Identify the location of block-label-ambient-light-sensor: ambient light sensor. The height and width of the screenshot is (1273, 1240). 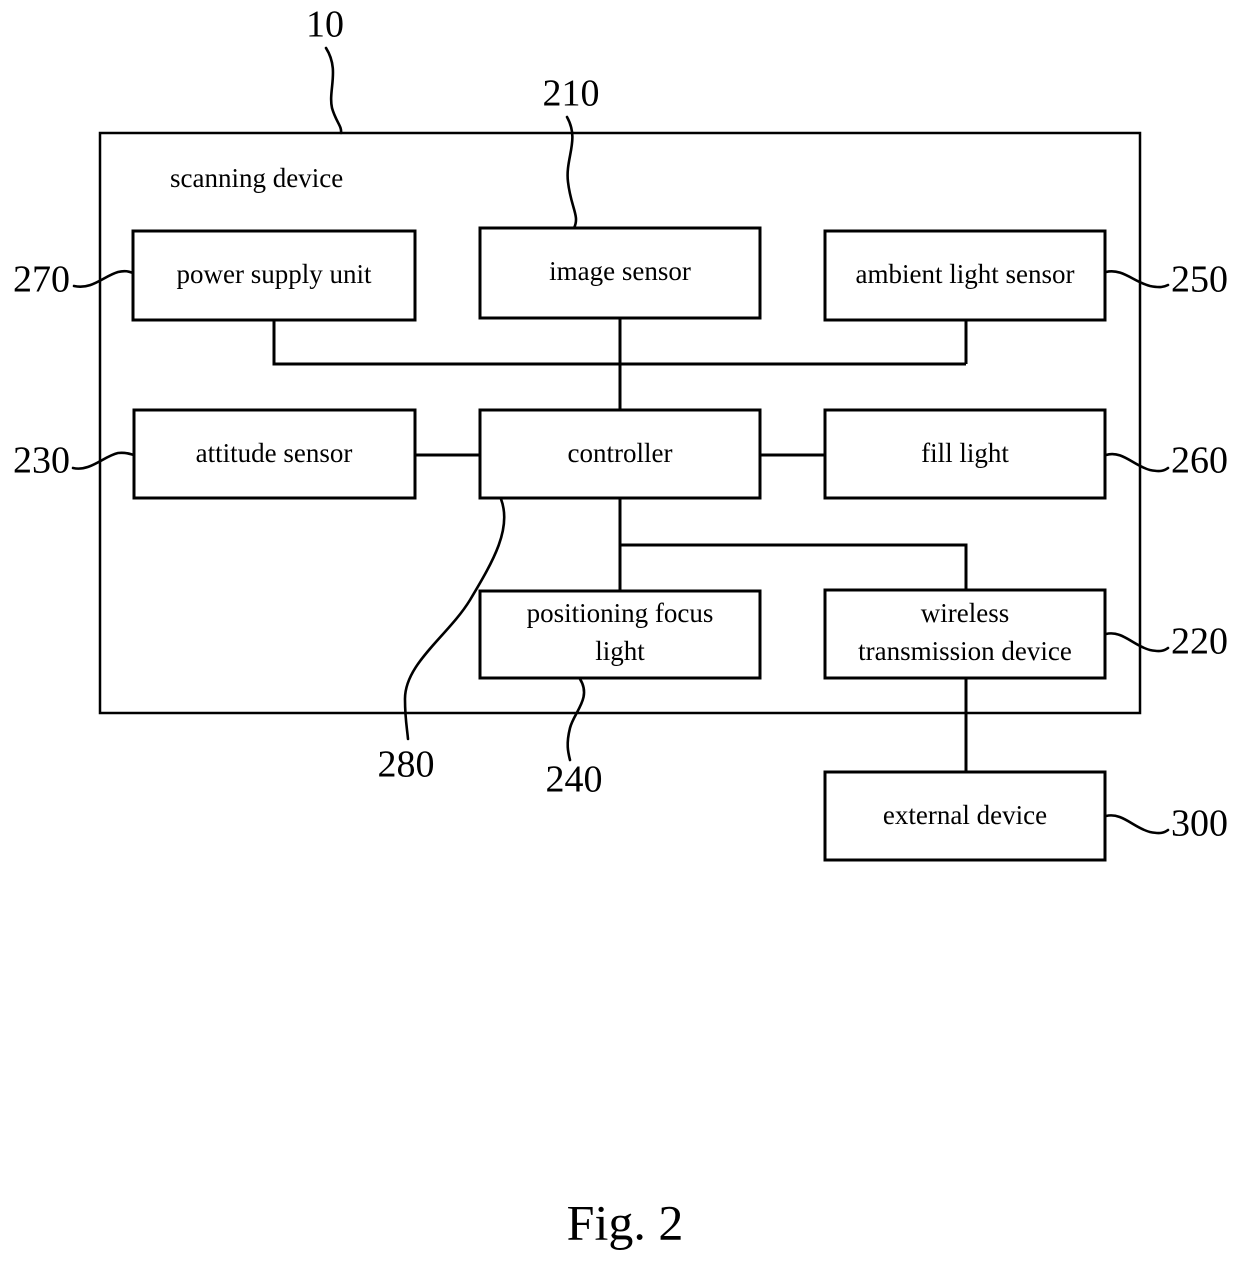
(965, 274).